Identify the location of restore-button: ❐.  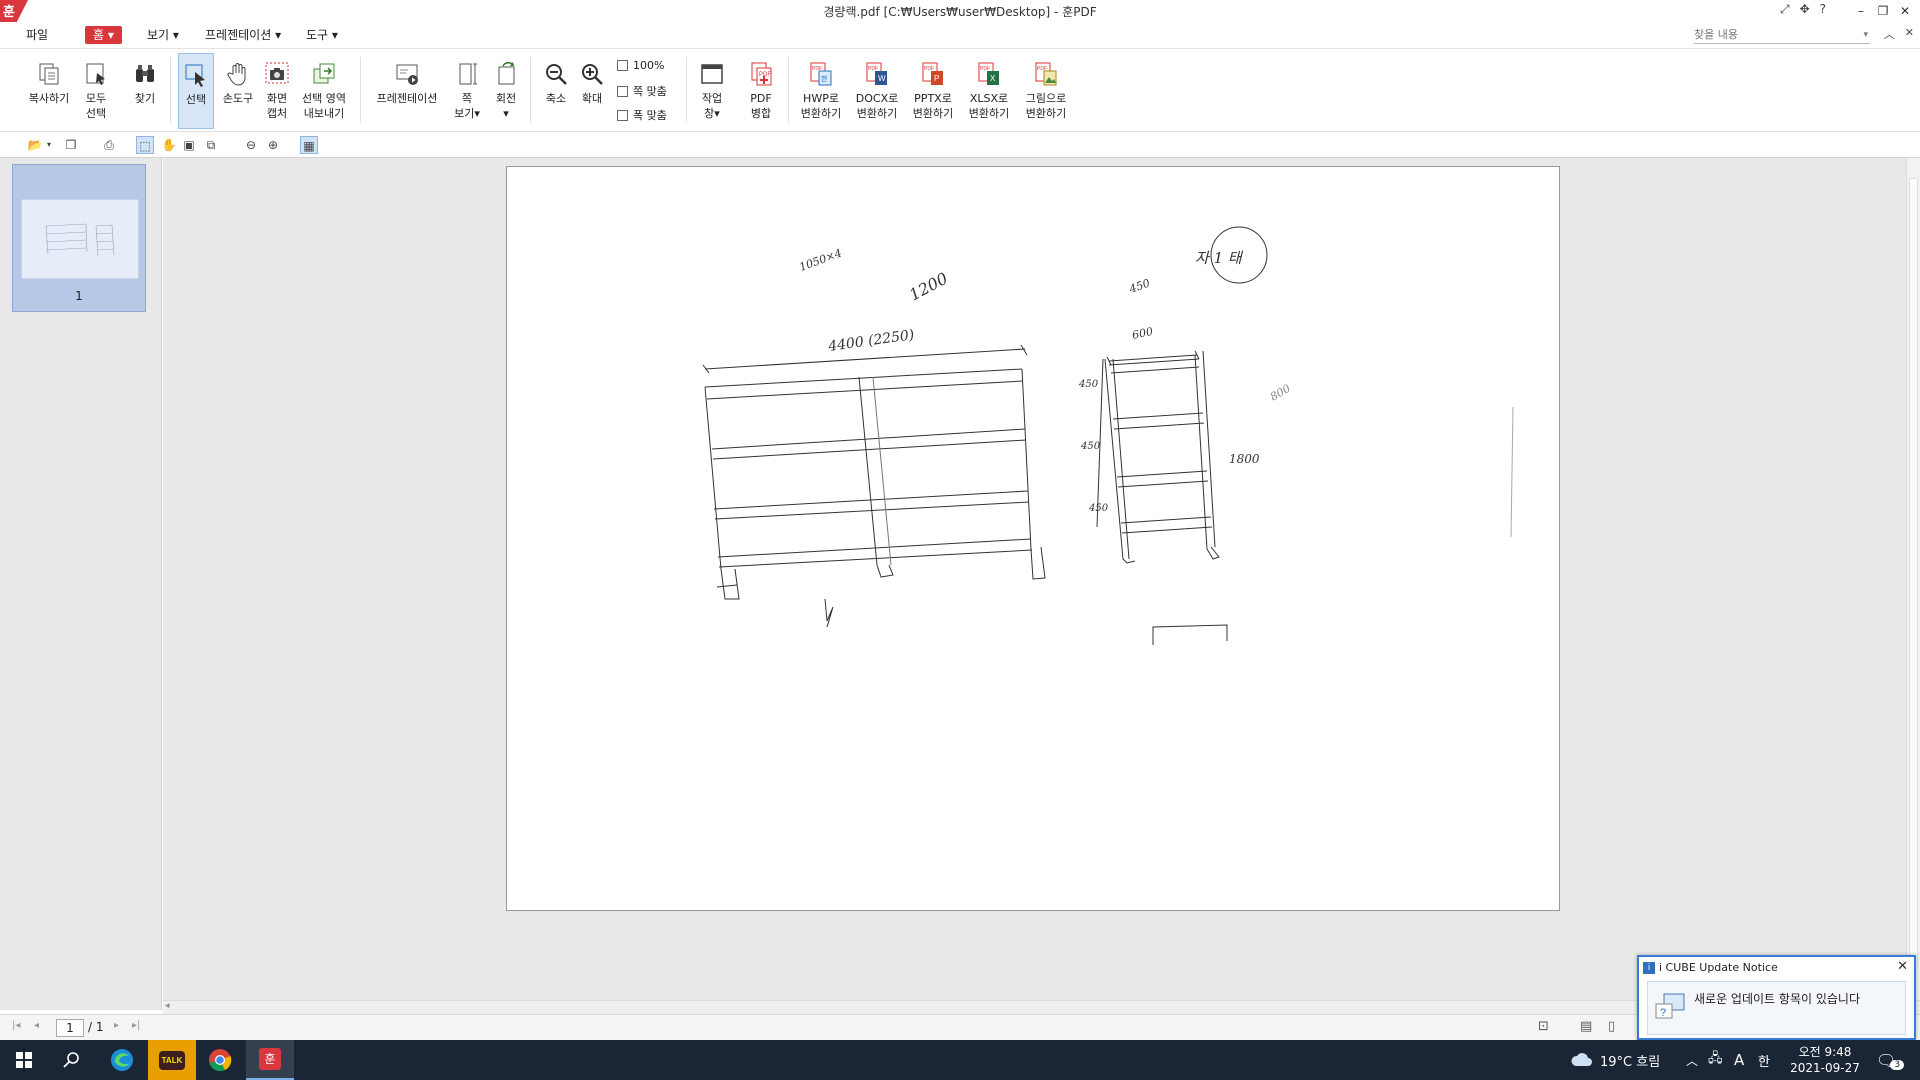
(1883, 11).